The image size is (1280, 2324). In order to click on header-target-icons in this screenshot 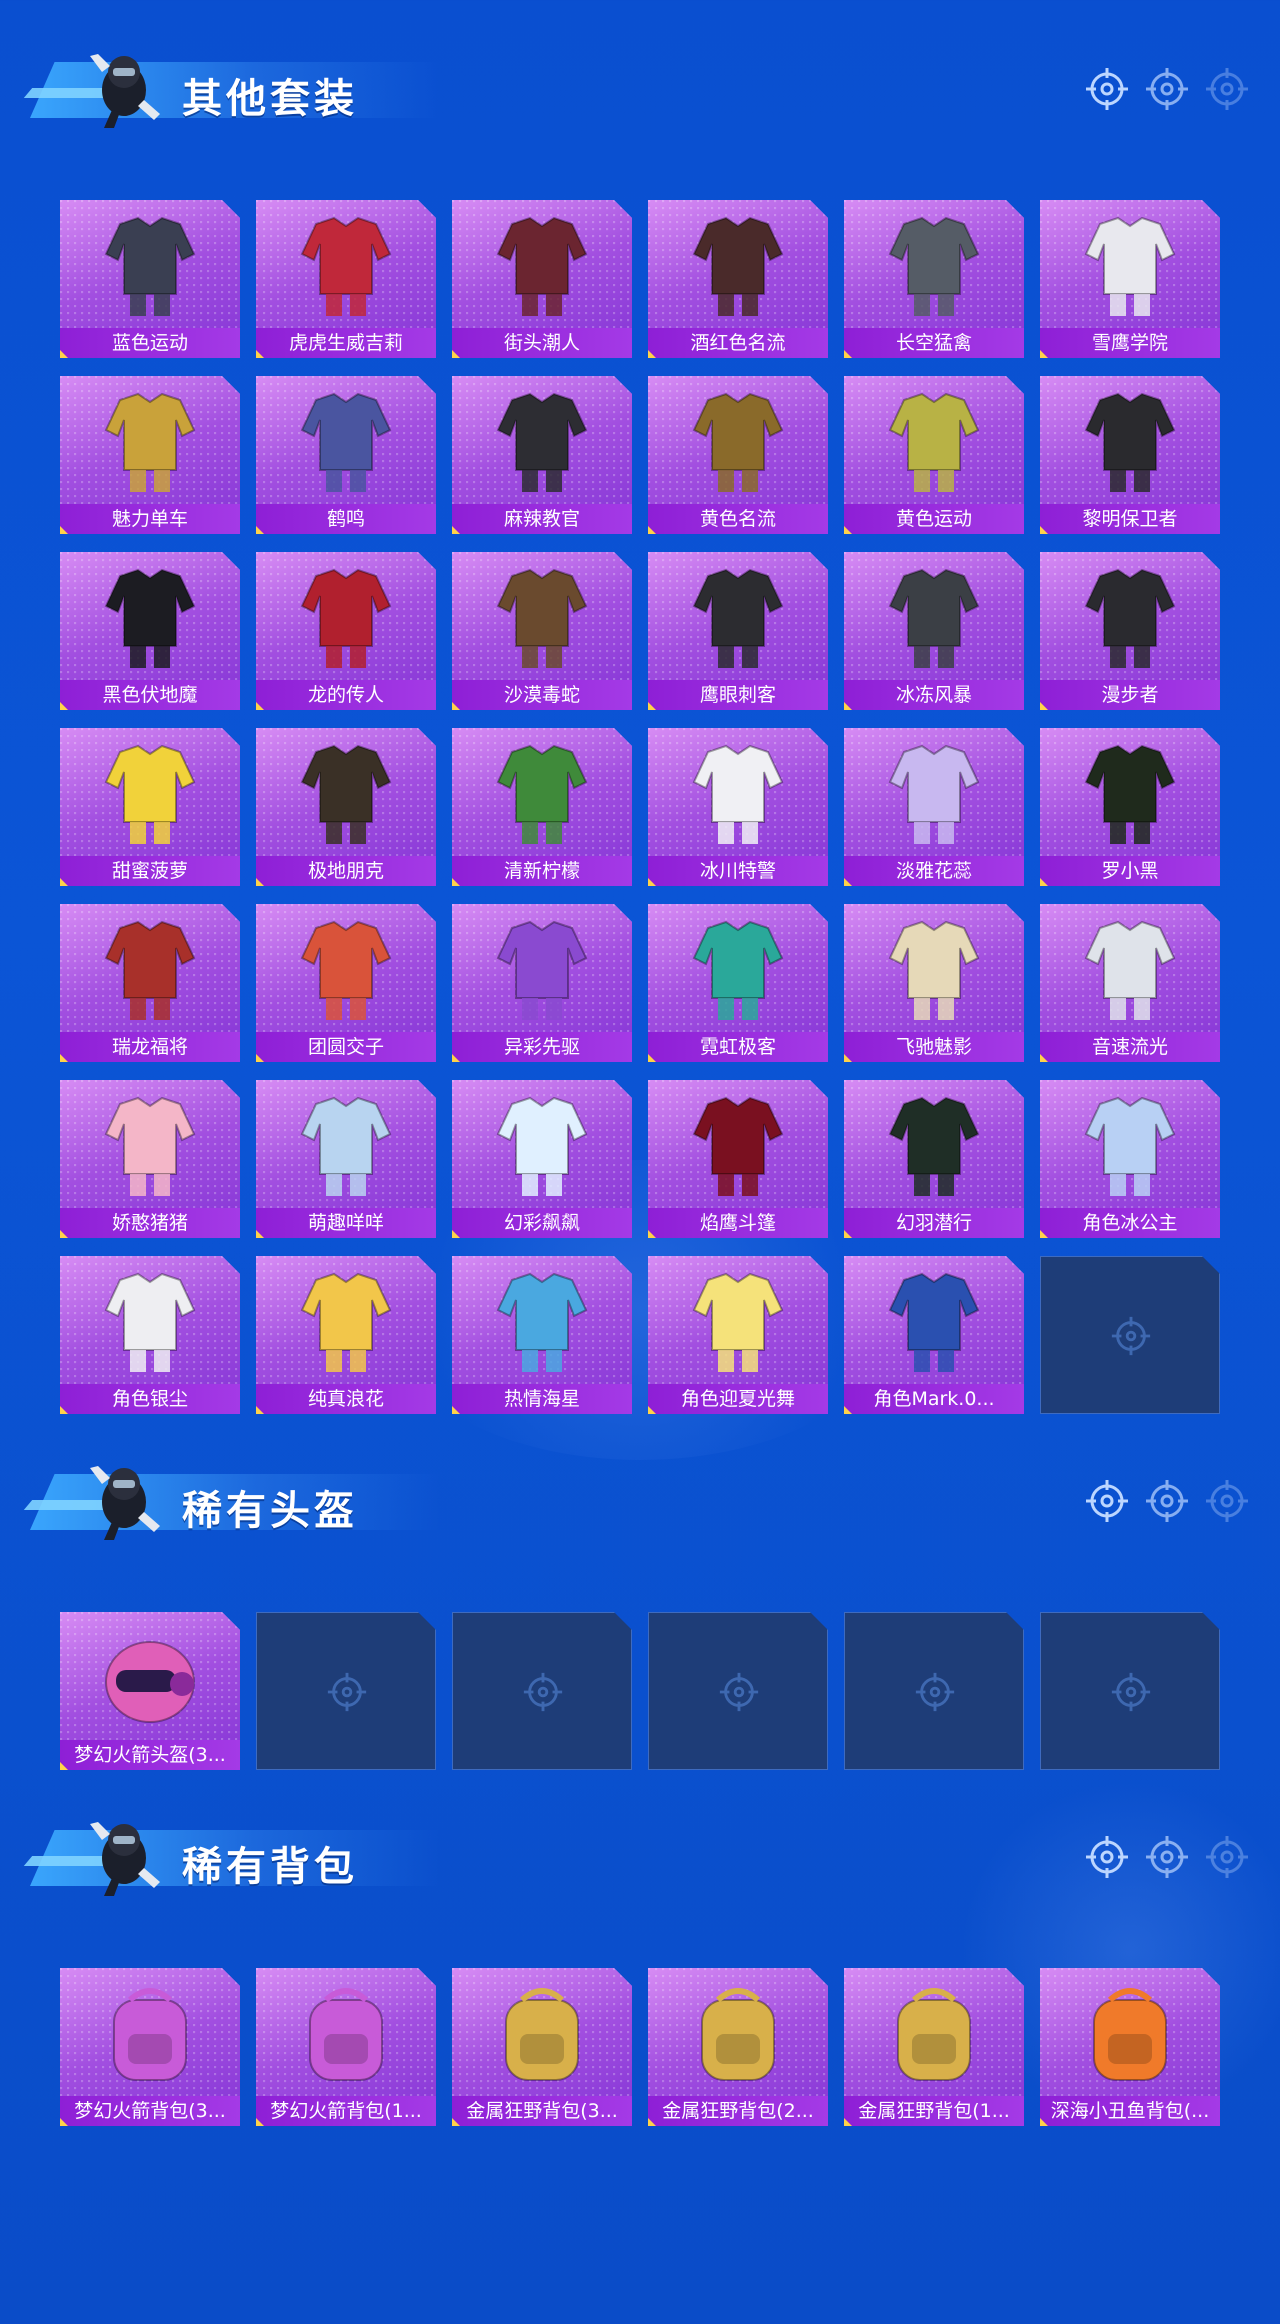, I will do `click(1167, 1857)`.